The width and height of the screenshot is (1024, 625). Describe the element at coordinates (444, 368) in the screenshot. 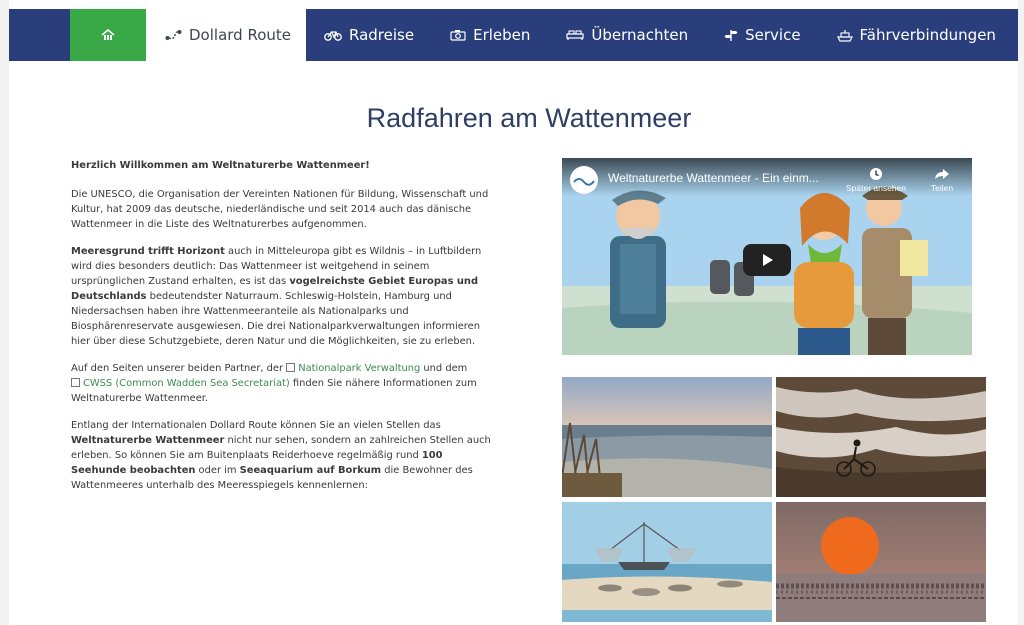

I see `paragraph-text: und dem` at that location.